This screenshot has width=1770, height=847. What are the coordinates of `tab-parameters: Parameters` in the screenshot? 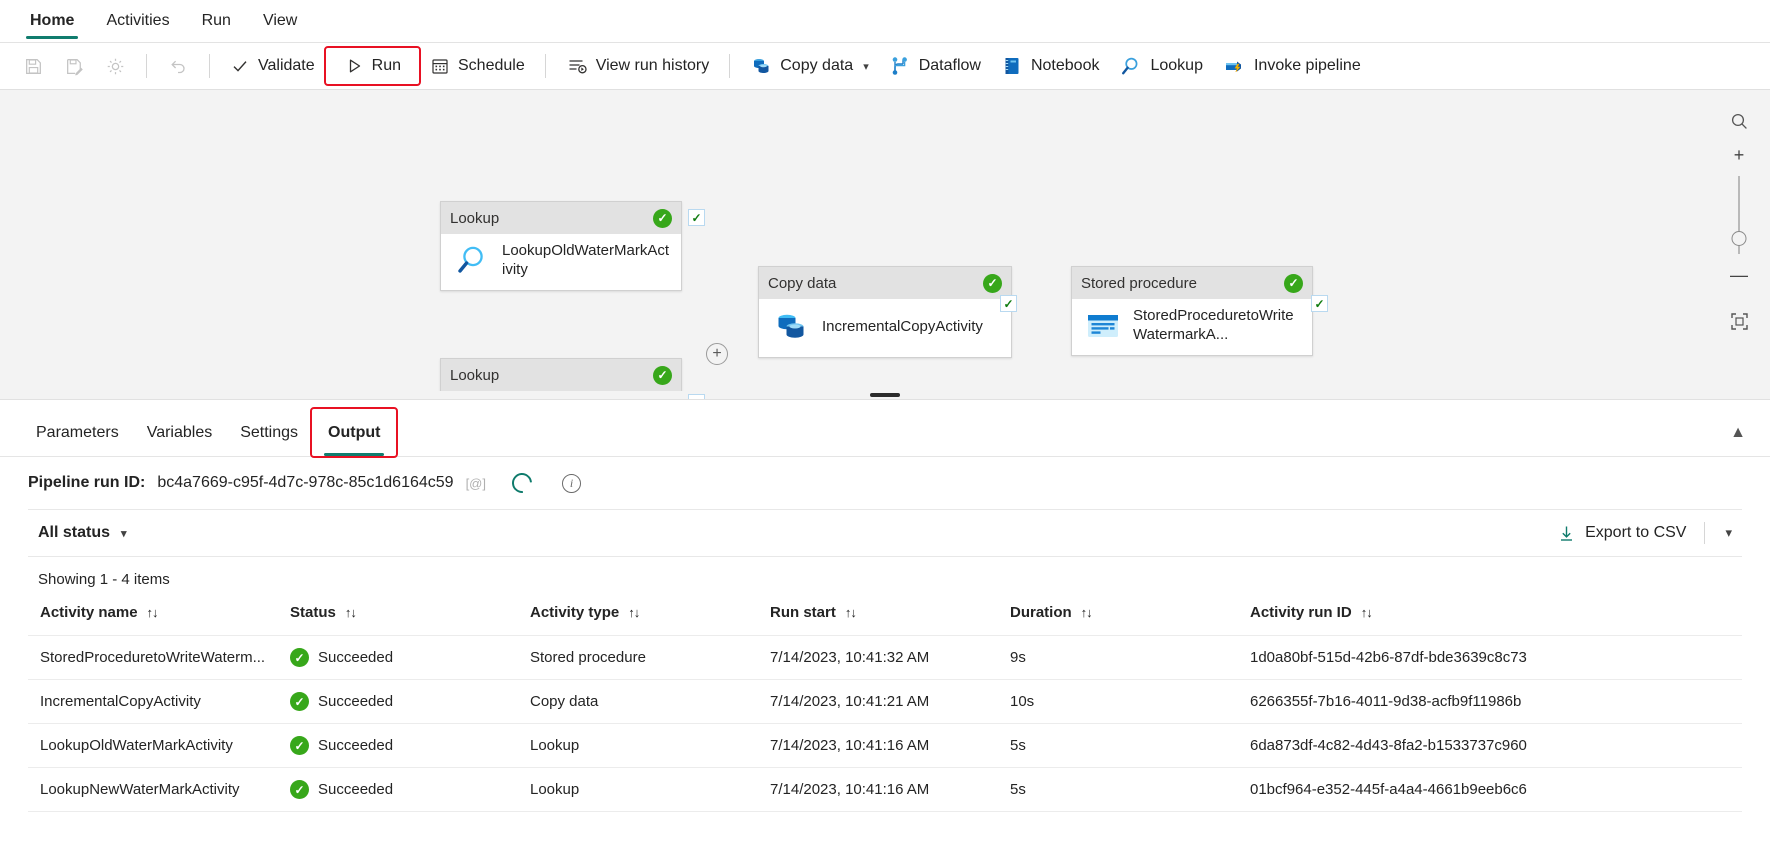 It's located at (77, 432).